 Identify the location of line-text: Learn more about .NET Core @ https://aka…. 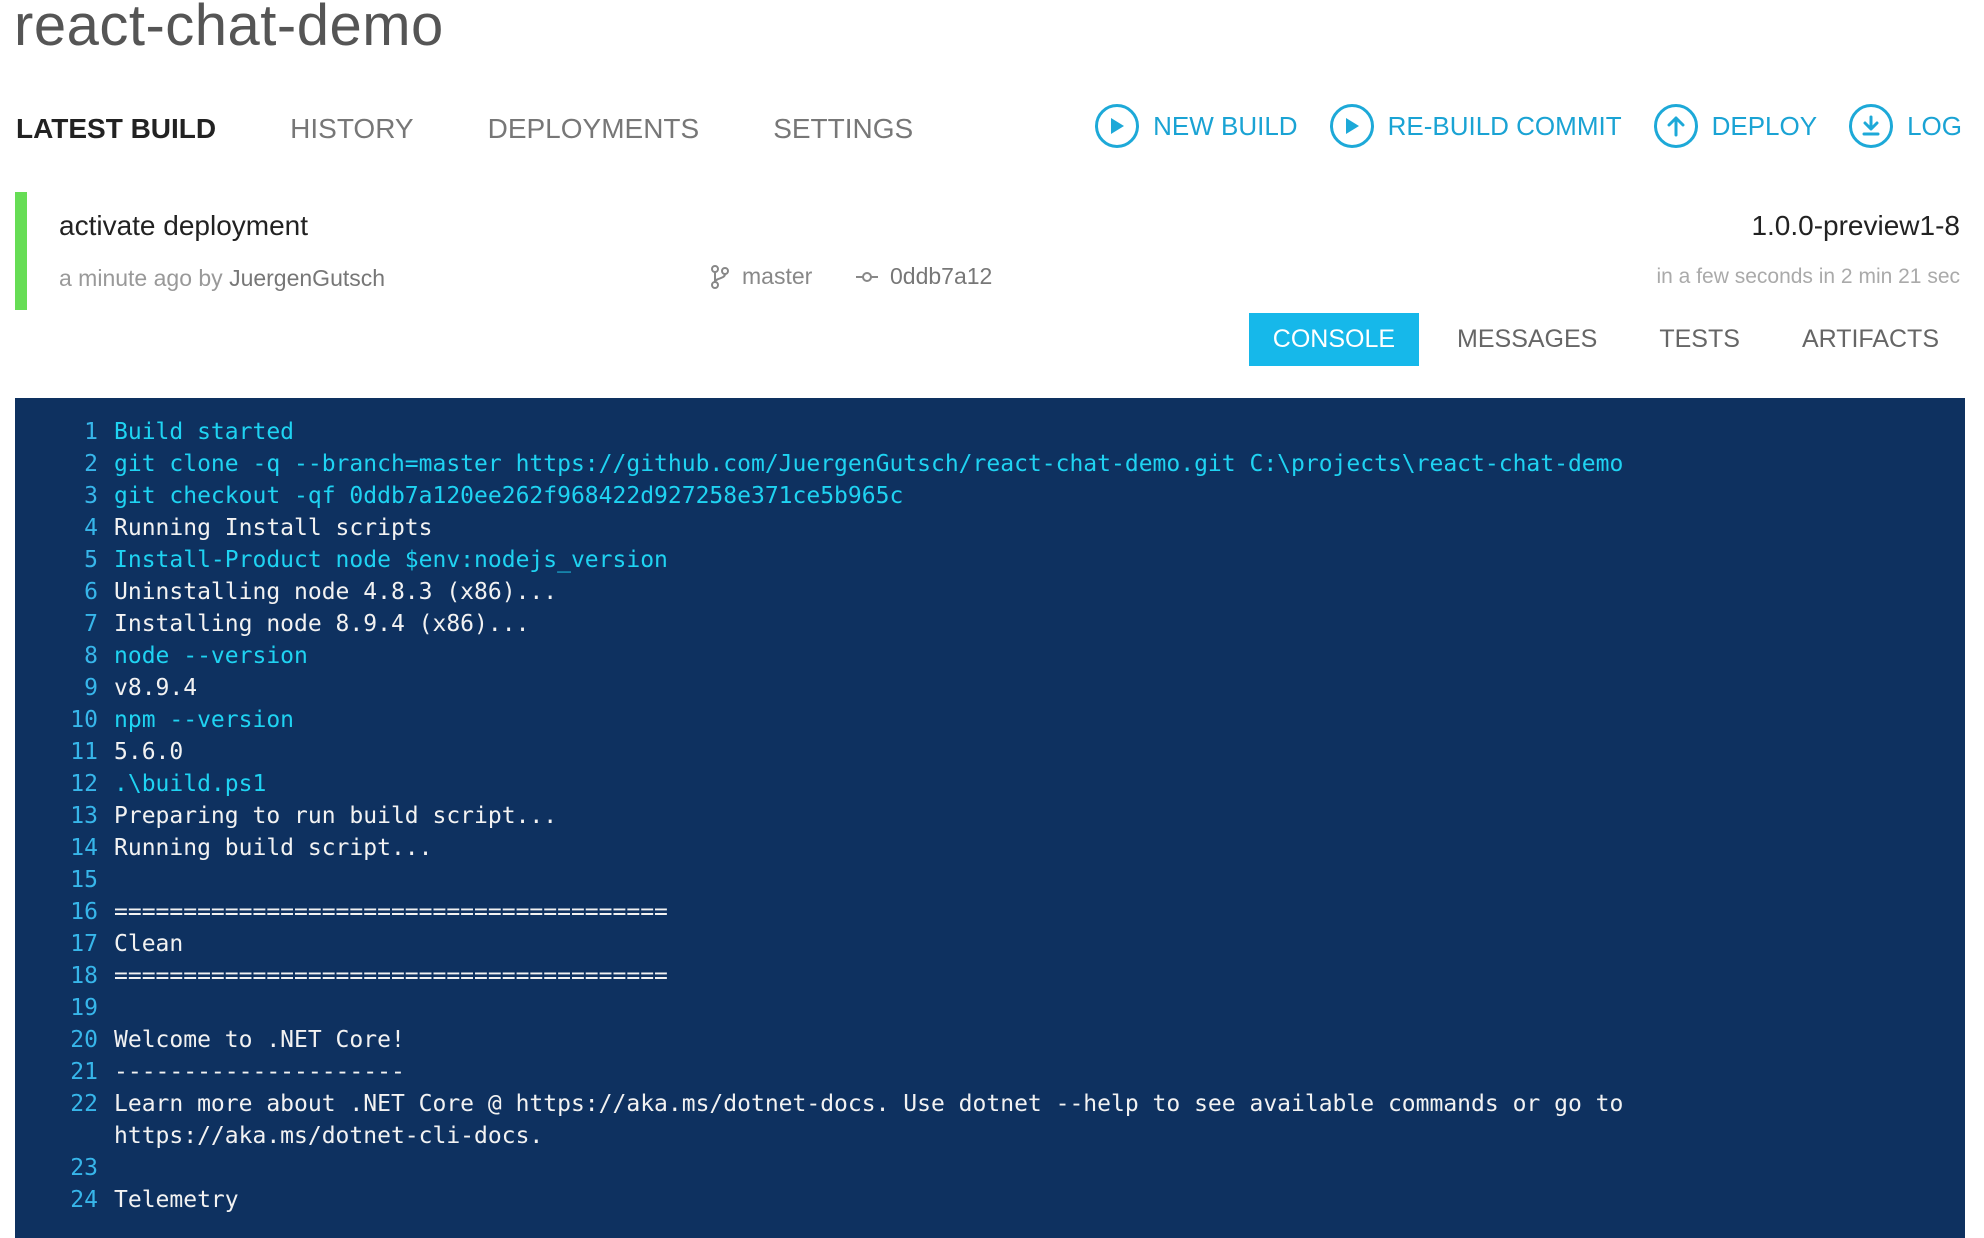
(869, 1104).